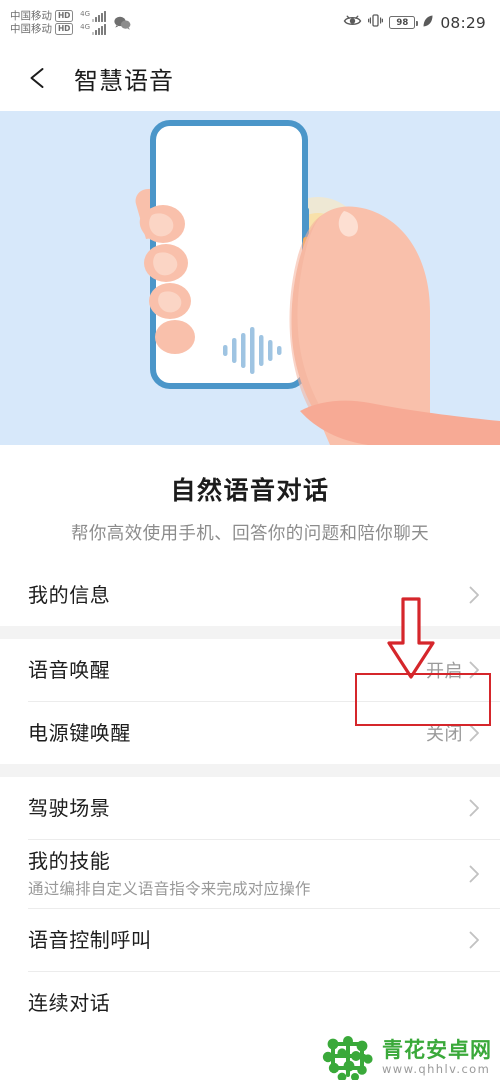 Image resolution: width=500 pixels, height=1084 pixels. Describe the element at coordinates (250, 22) in the screenshot. I see `status-bar: 中国移动 HD 中国移动 HD 4G 4G 98 08:29` at that location.